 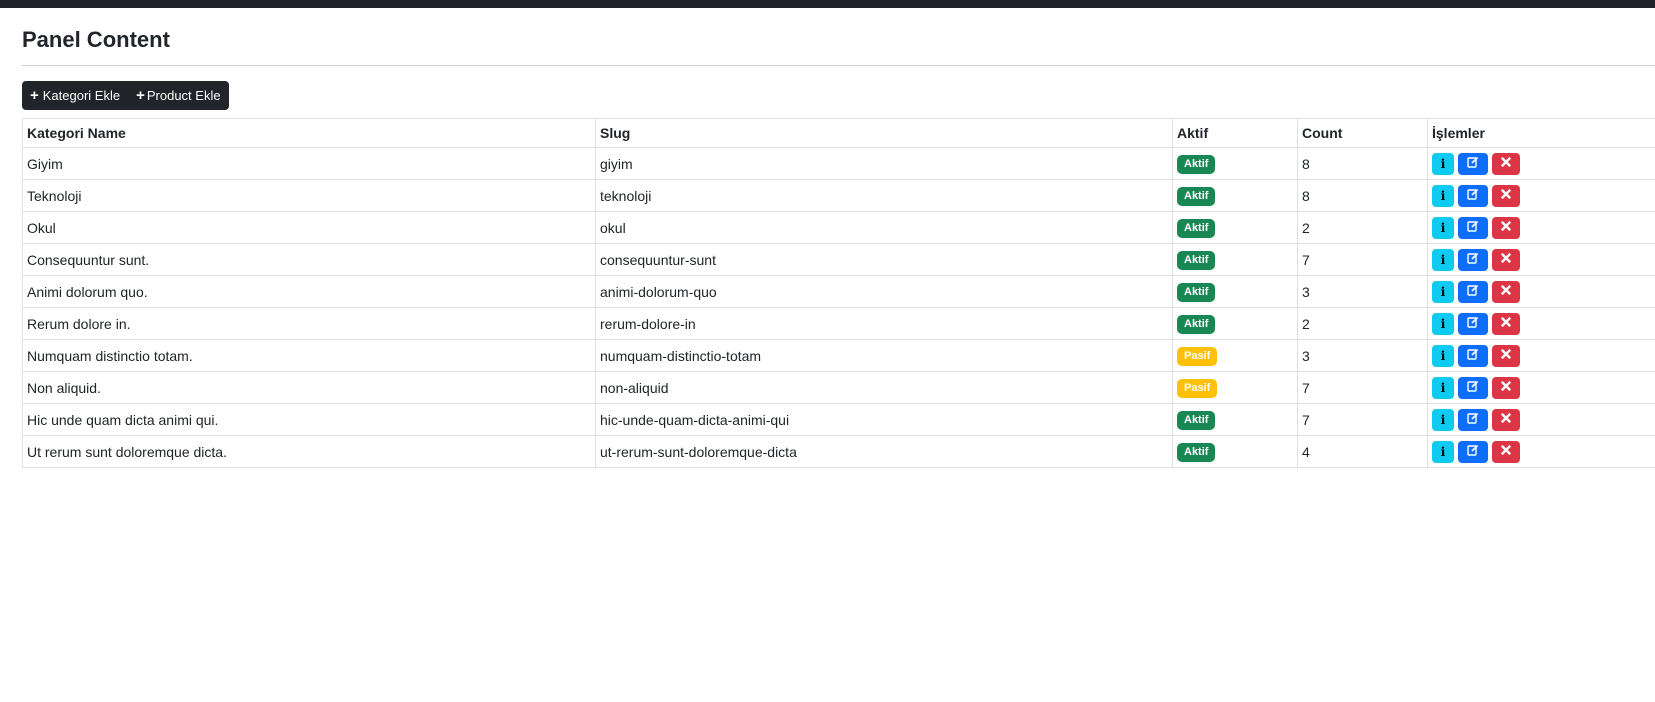 What do you see at coordinates (838, 133) in the screenshot?
I see `table-header-row: Kategori Name Slug Aktif Count İşlemler` at bounding box center [838, 133].